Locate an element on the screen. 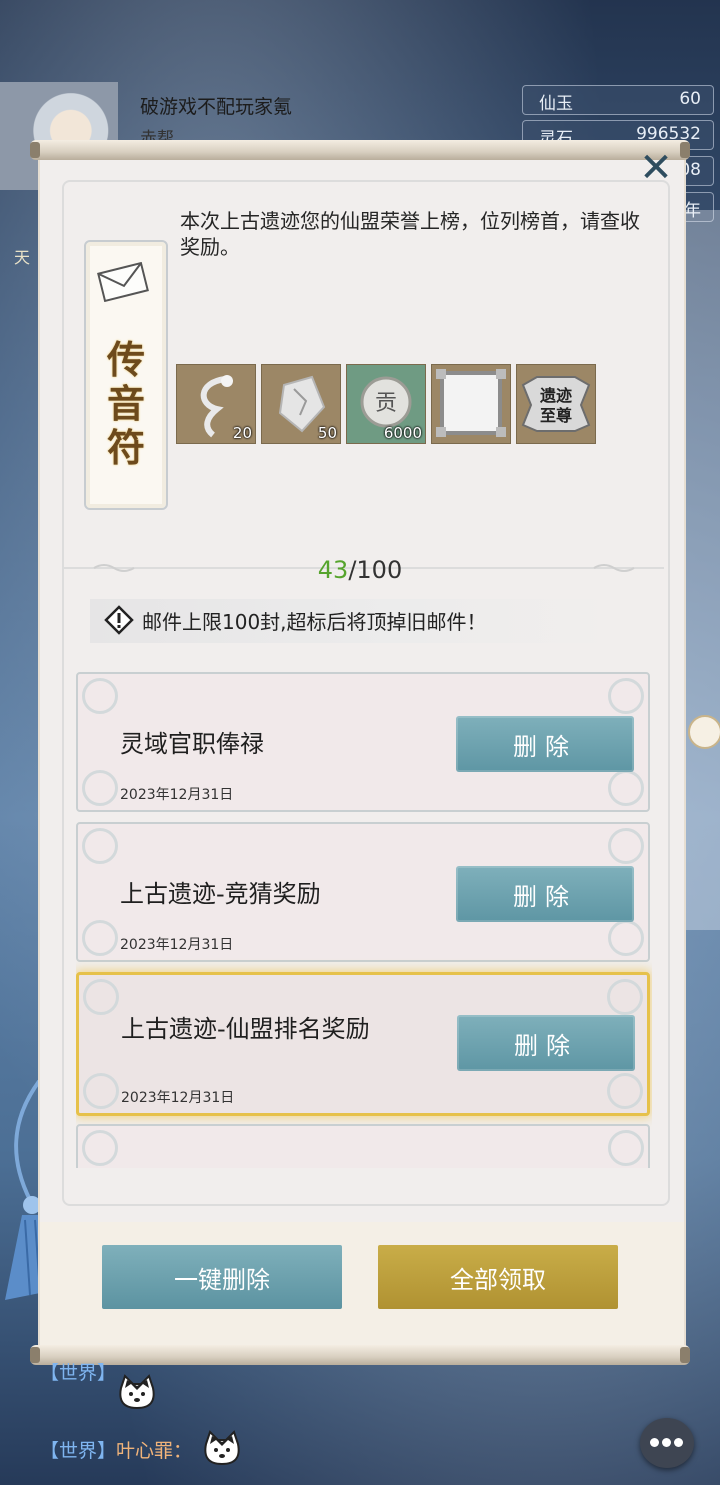 The image size is (720, 1485). svg-text: 至尊 is located at coordinates (556, 415).